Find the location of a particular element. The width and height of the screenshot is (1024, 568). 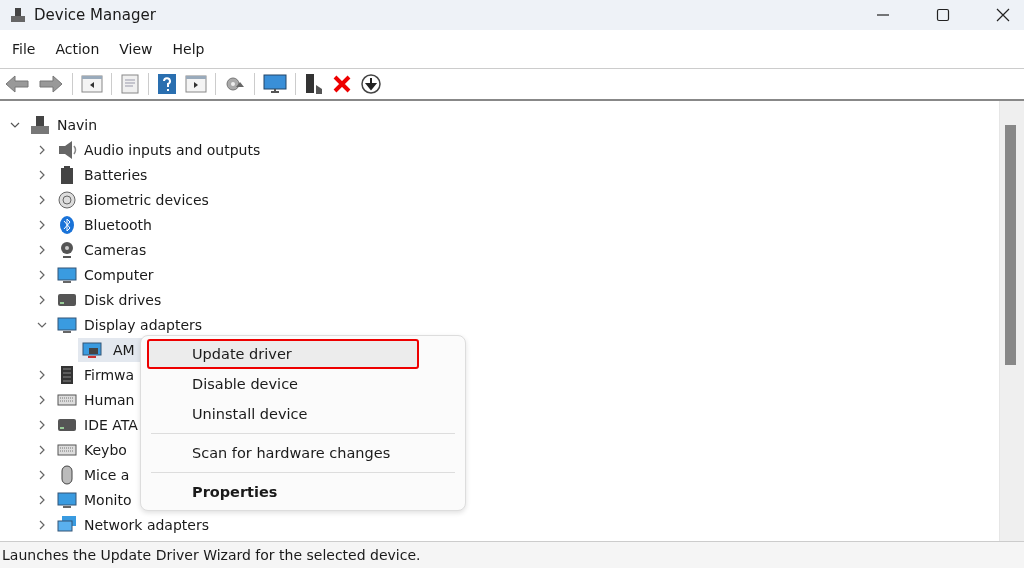

tree-item: Batteries is located at coordinates (116, 174).